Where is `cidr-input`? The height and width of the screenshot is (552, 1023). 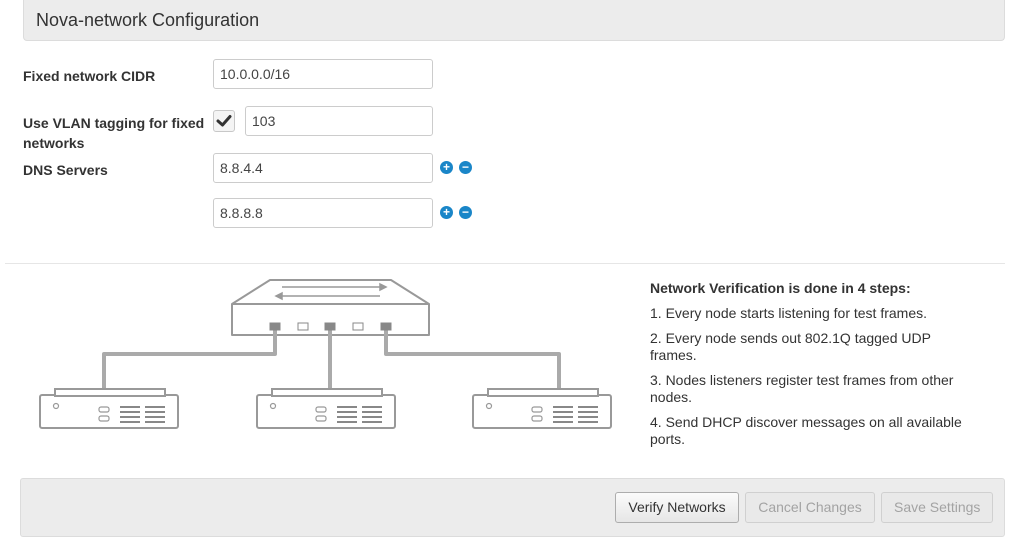 cidr-input is located at coordinates (323, 74).